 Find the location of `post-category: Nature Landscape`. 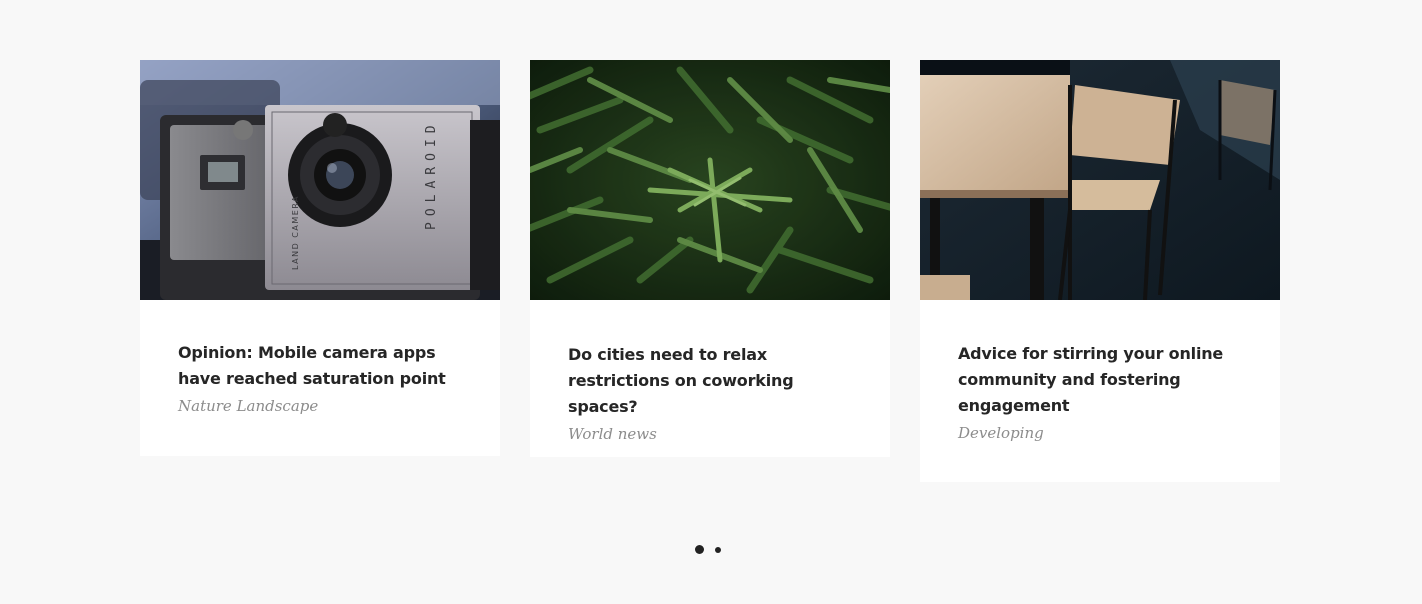

post-category: Nature Landscape is located at coordinates (320, 406).